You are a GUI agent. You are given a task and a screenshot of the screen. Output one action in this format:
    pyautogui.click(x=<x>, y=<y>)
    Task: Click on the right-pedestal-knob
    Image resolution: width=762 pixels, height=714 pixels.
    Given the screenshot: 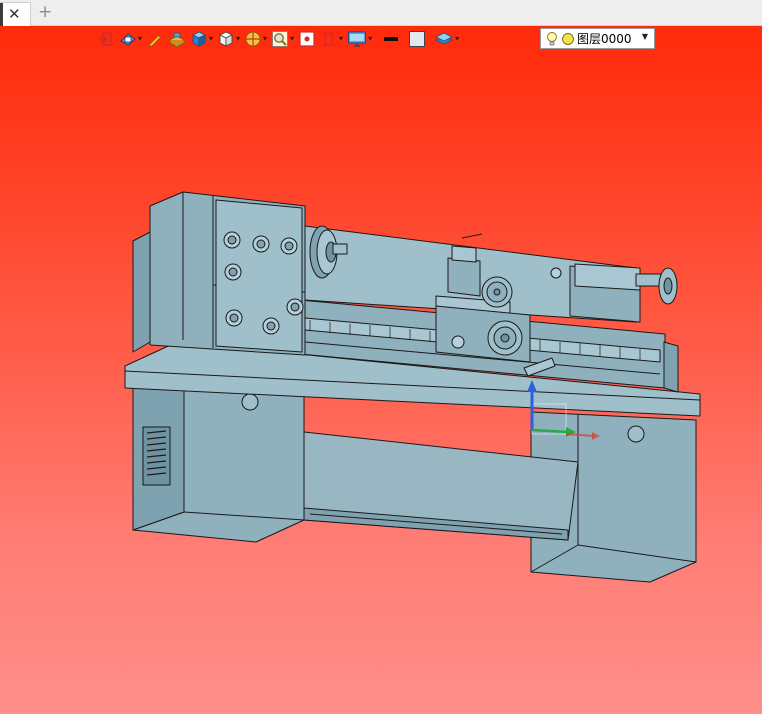 What is the action you would take?
    pyautogui.click(x=636, y=434)
    